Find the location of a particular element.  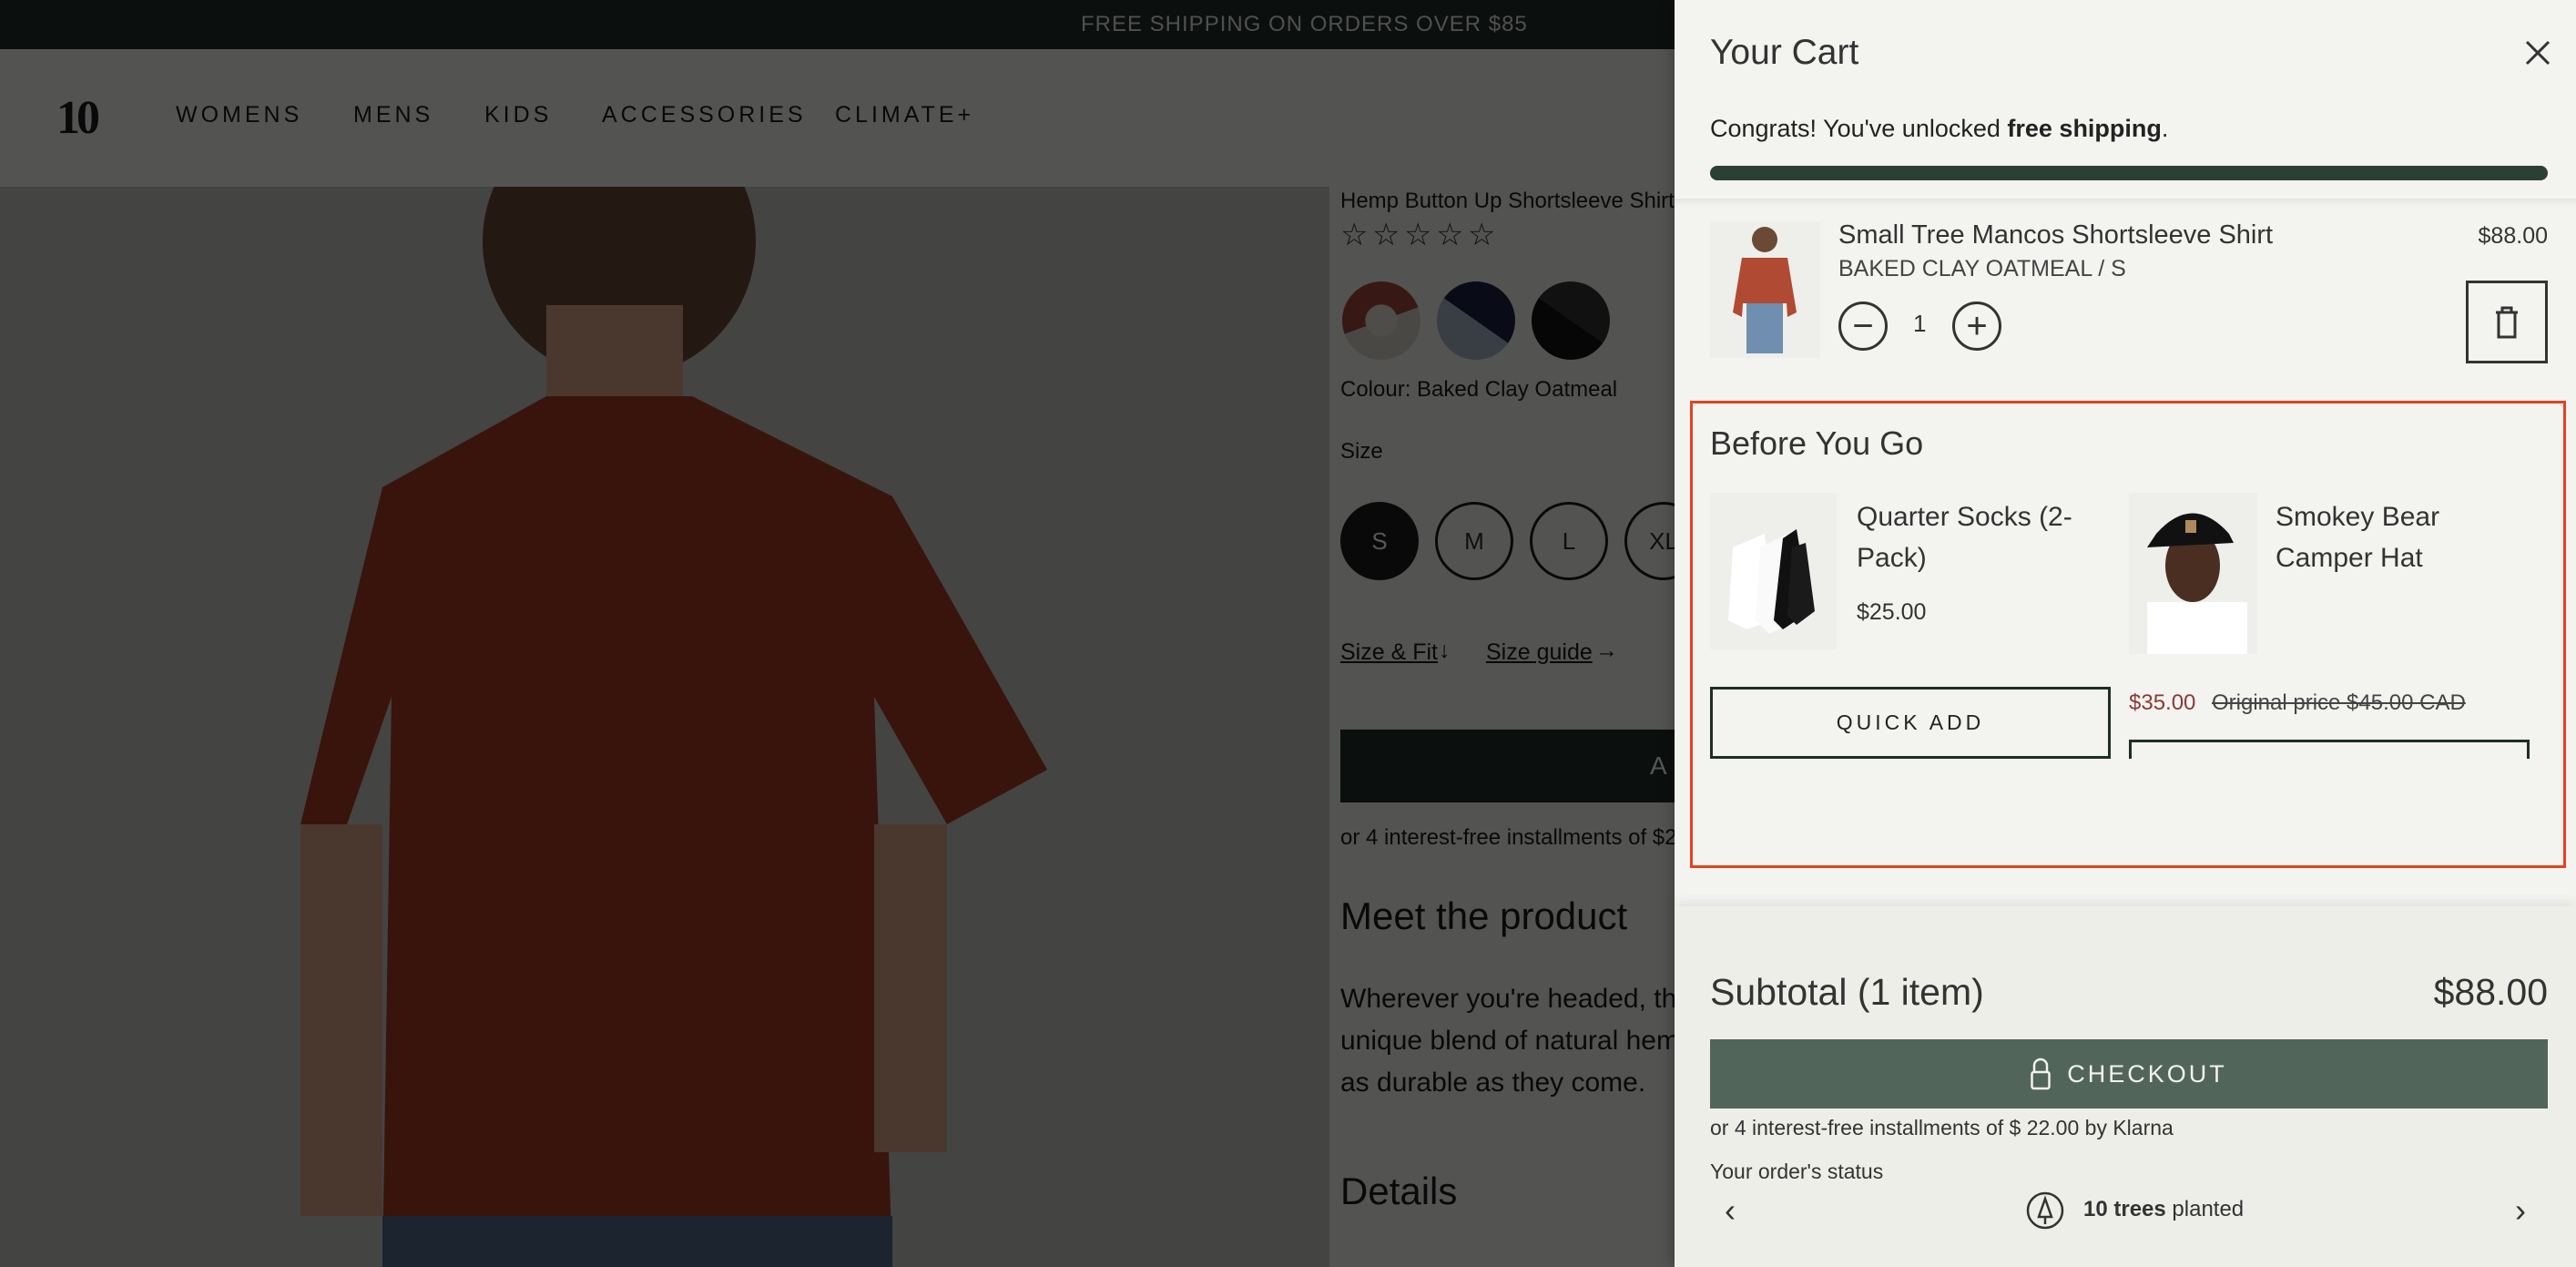

free-shipping-bold: free shipping is located at coordinates (2084, 128).